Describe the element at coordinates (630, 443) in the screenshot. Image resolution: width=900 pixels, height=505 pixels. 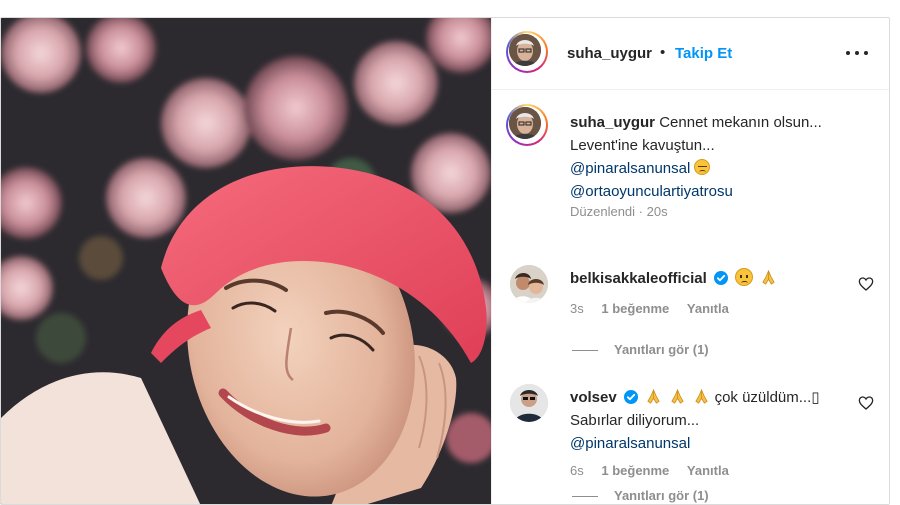
I see `comment-mention: @pinaralsanunsal` at that location.